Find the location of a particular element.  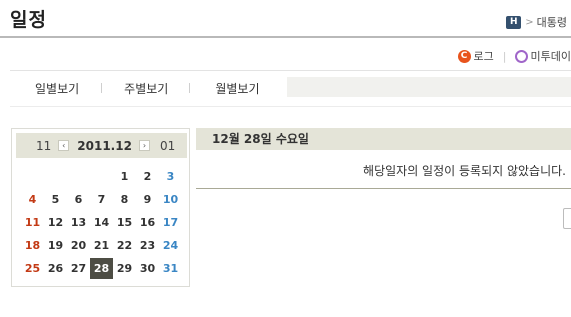

next-month-label: 01 is located at coordinates (167, 146).